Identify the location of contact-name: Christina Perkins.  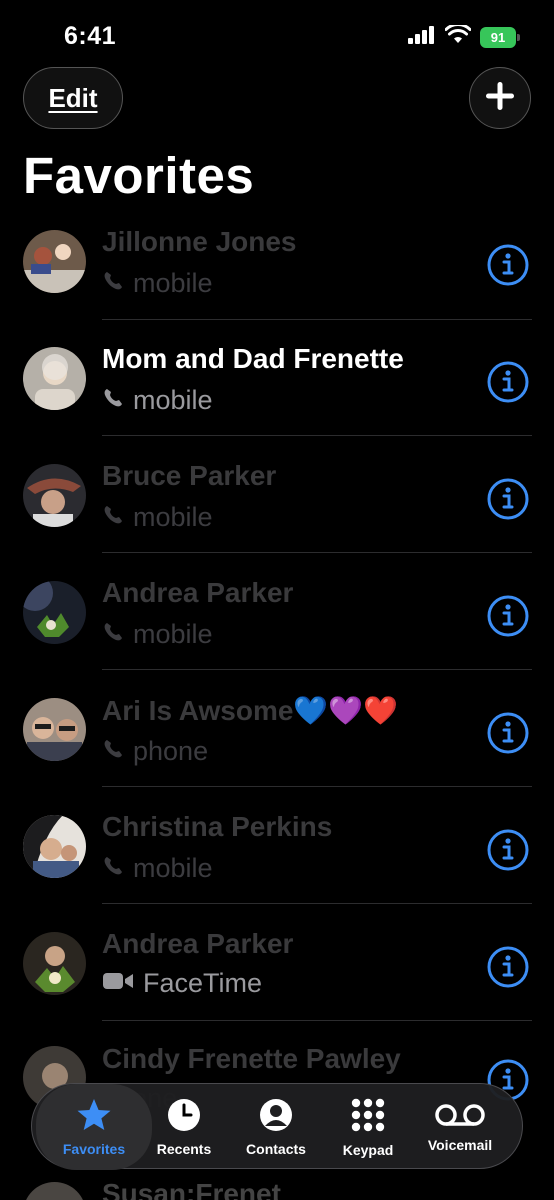
(217, 826).